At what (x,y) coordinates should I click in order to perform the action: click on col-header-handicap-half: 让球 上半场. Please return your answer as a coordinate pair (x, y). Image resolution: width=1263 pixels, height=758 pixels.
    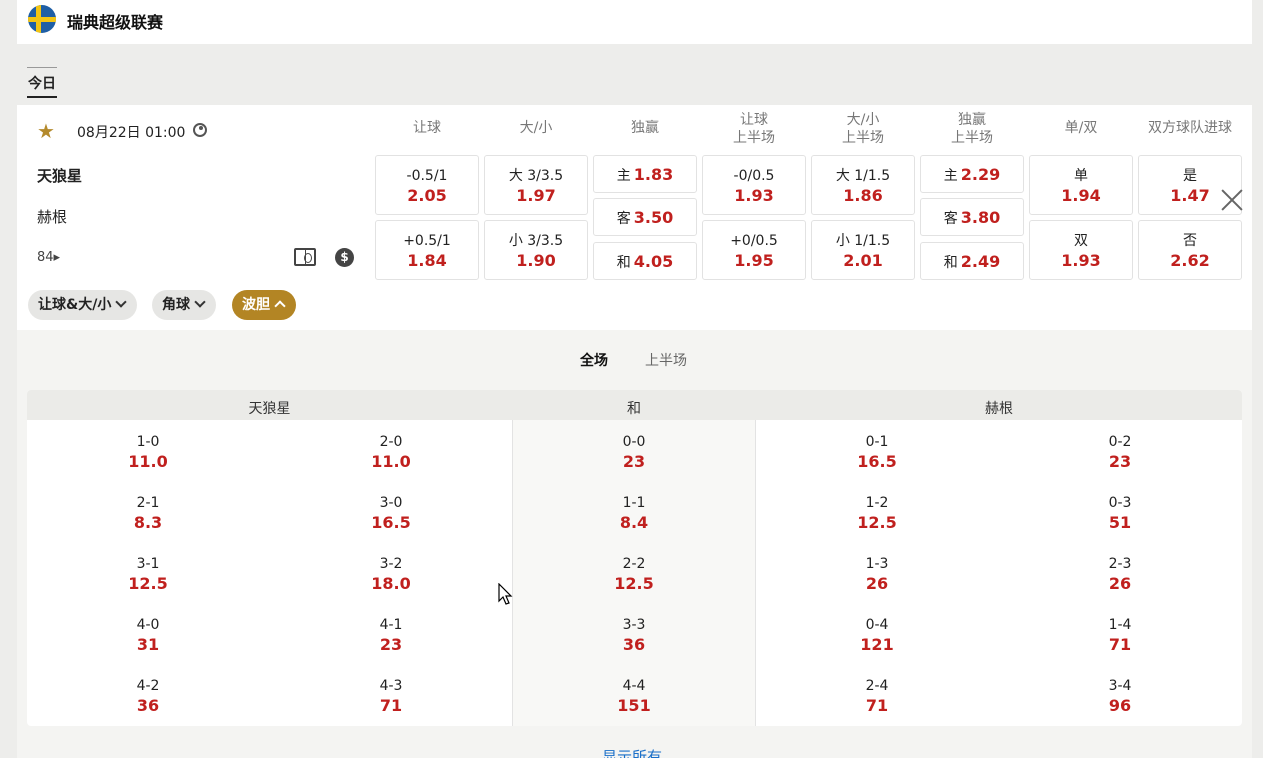
    Looking at the image, I should click on (754, 129).